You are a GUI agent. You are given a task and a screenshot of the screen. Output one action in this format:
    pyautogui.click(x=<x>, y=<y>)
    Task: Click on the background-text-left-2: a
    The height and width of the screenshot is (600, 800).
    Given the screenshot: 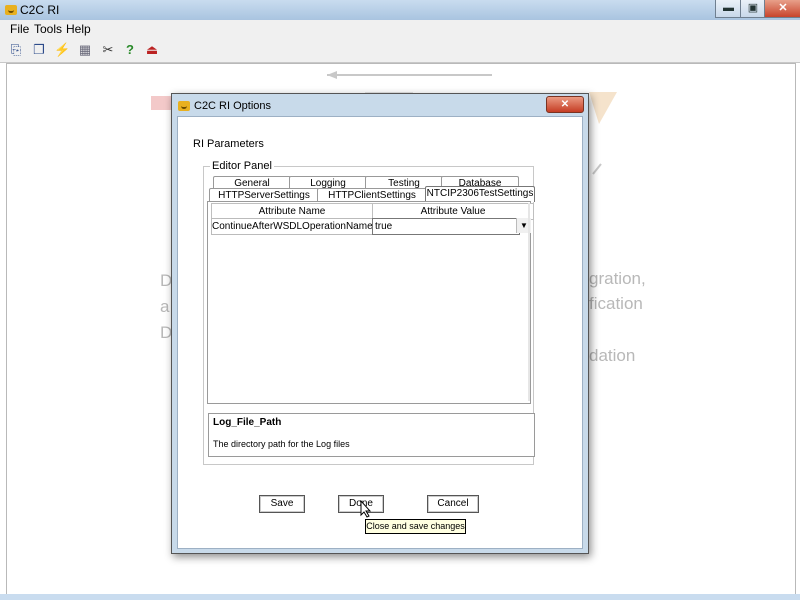 What is the action you would take?
    pyautogui.click(x=165, y=306)
    